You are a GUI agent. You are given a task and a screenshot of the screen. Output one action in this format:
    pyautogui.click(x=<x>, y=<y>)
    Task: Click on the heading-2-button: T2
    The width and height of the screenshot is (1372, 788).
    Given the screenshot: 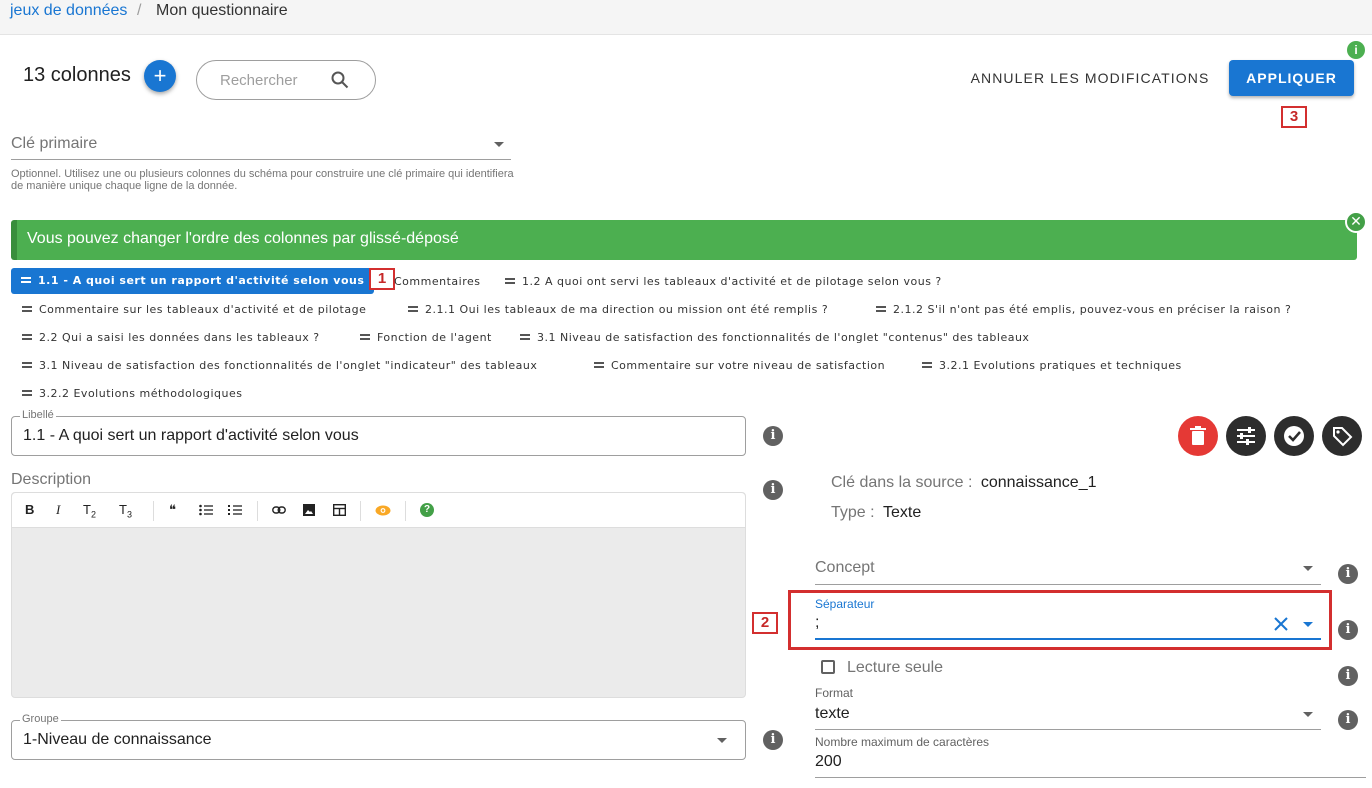 What is the action you would take?
    pyautogui.click(x=89, y=511)
    